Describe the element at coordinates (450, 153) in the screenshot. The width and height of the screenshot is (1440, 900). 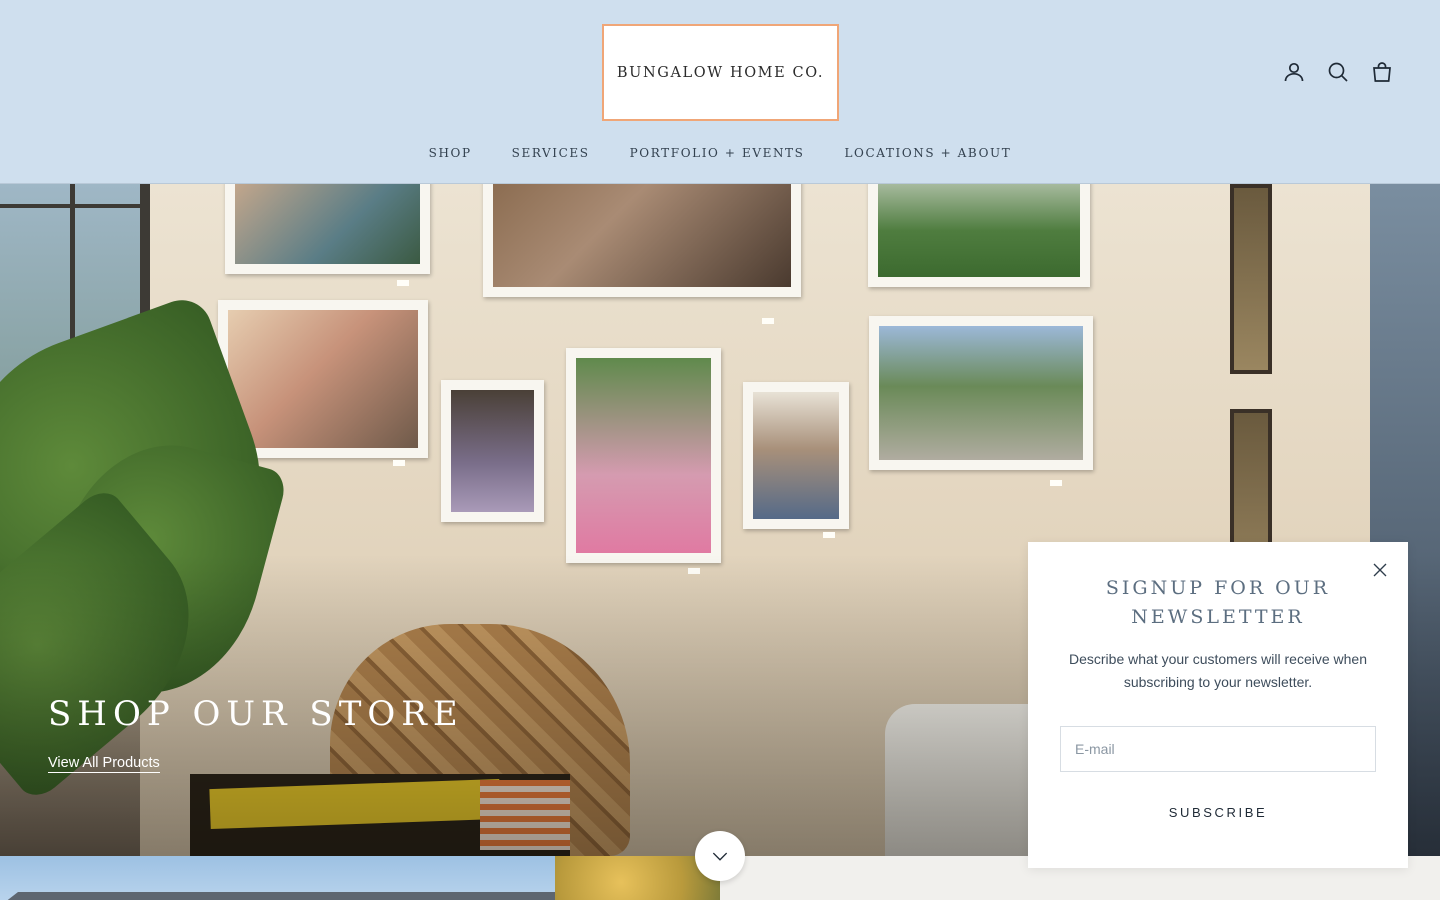
I see `nav-shop: SHOP` at that location.